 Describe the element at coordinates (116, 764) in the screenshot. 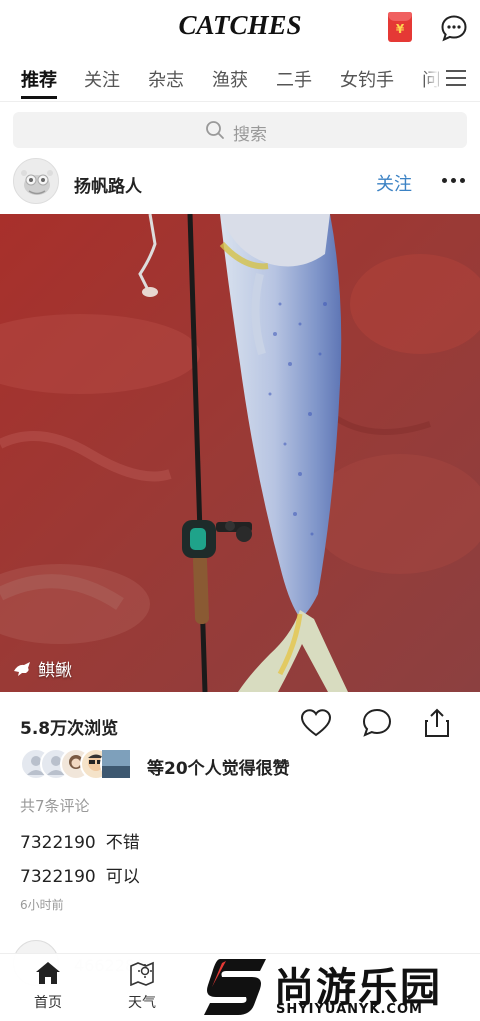

I see `liker-avatar` at that location.